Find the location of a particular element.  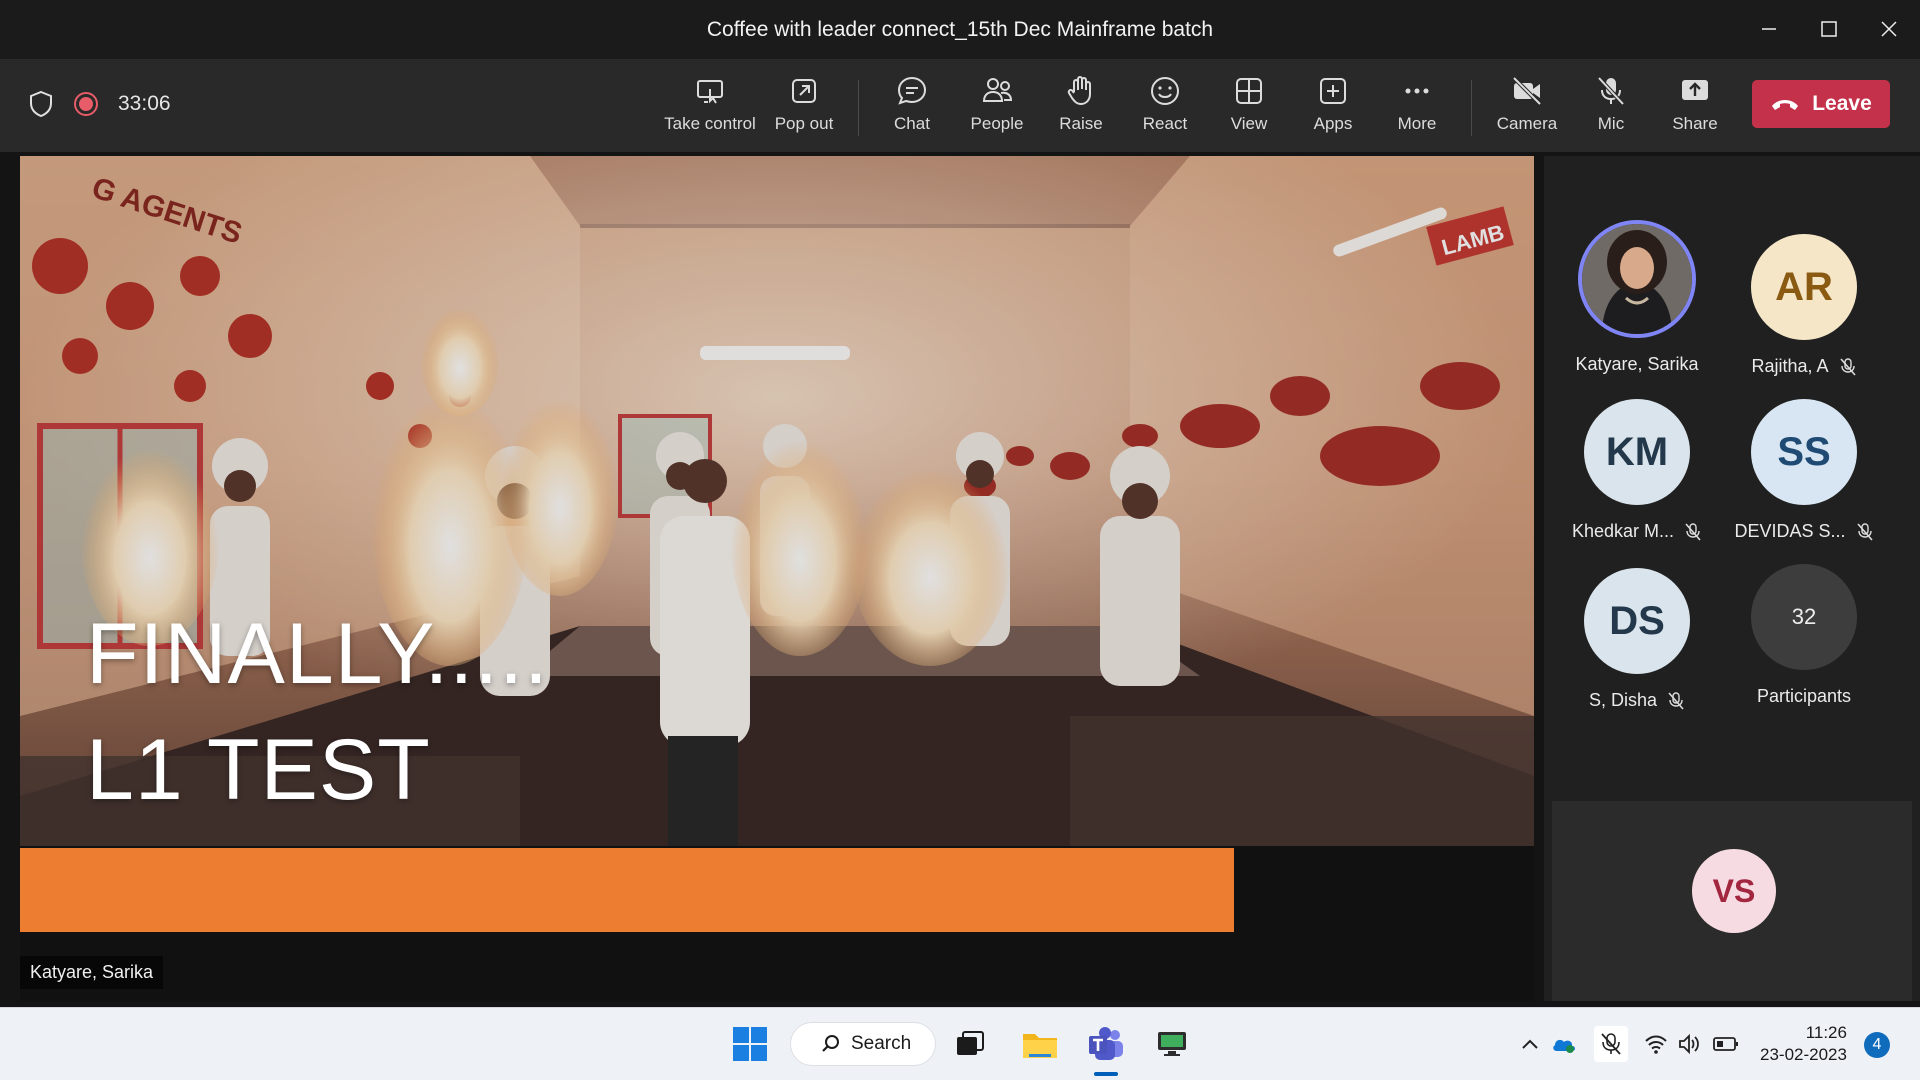

participant-tile: DS S, Disha is located at coordinates (1637, 639).